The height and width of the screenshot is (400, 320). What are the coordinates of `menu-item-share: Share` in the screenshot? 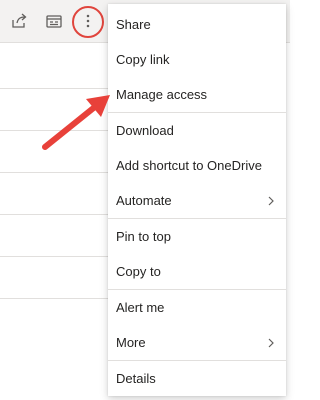 It's located at (197, 24).